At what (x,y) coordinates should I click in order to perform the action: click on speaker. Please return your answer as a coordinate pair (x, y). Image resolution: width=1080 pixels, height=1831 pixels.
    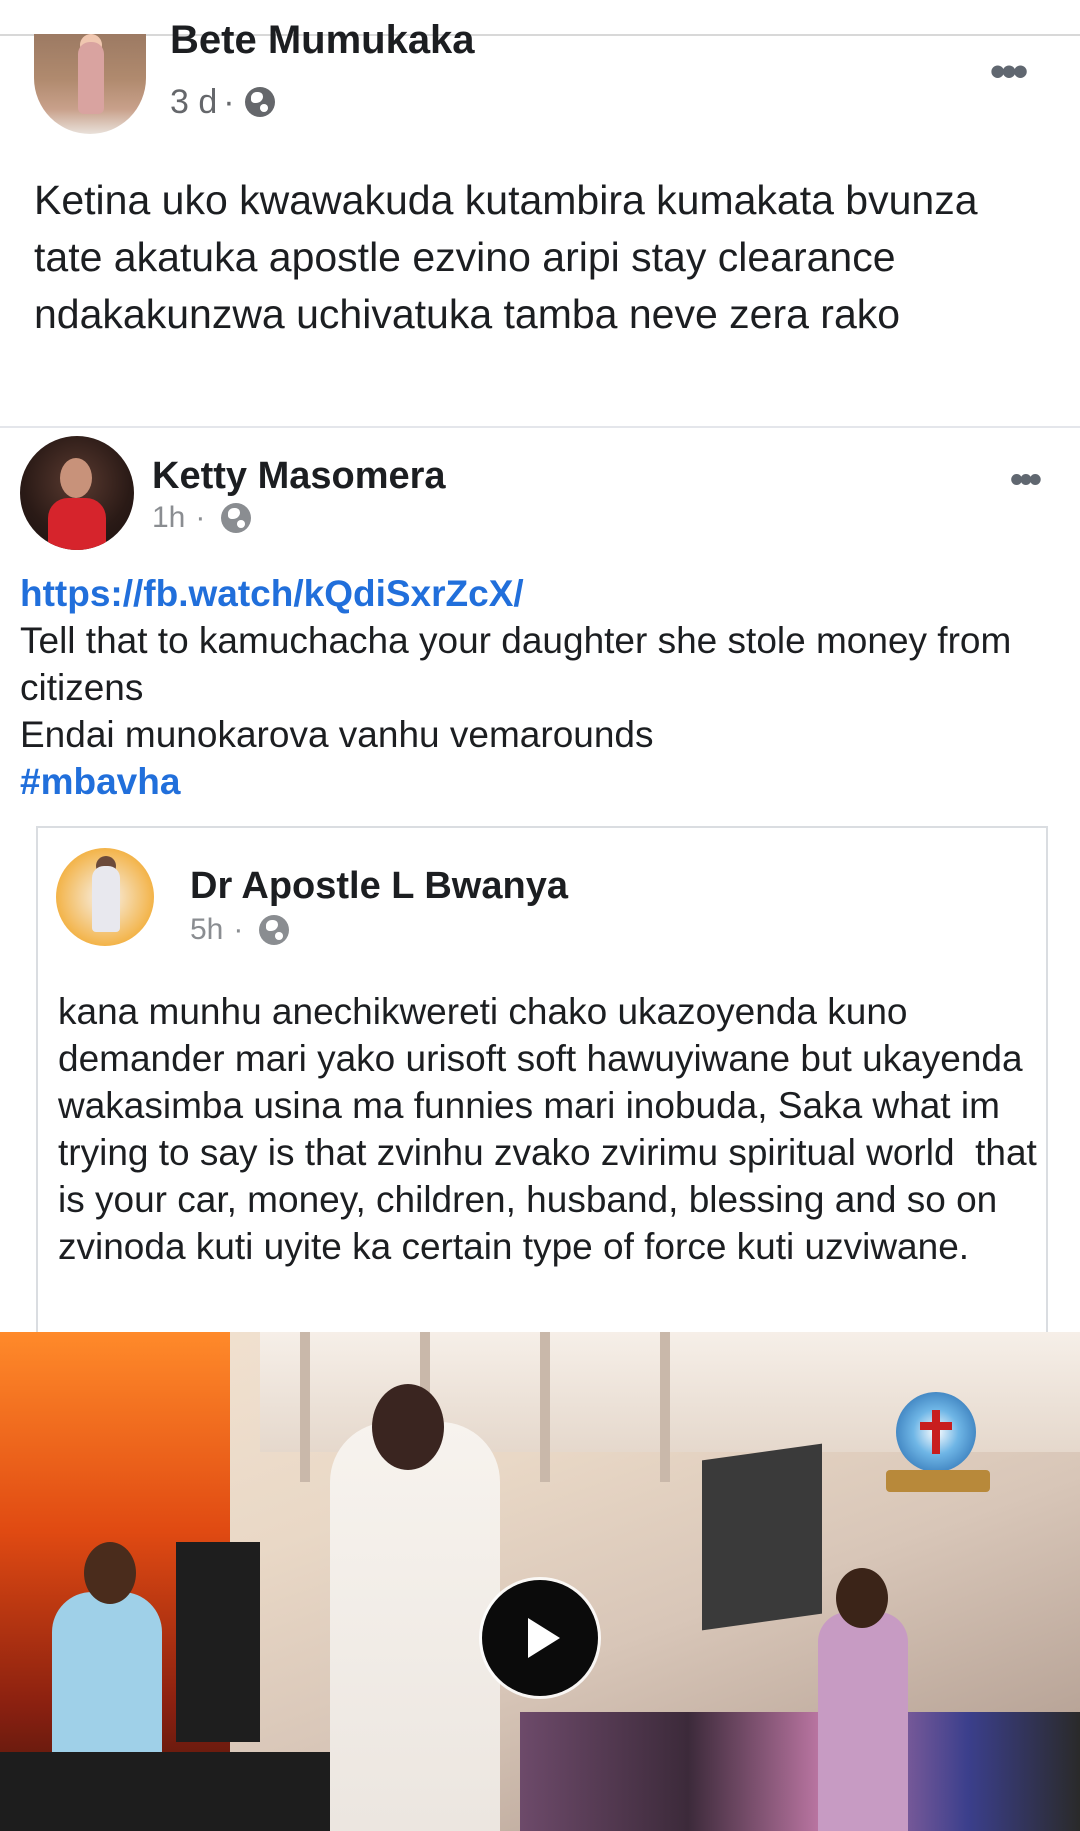
    Looking at the image, I should click on (218, 1642).